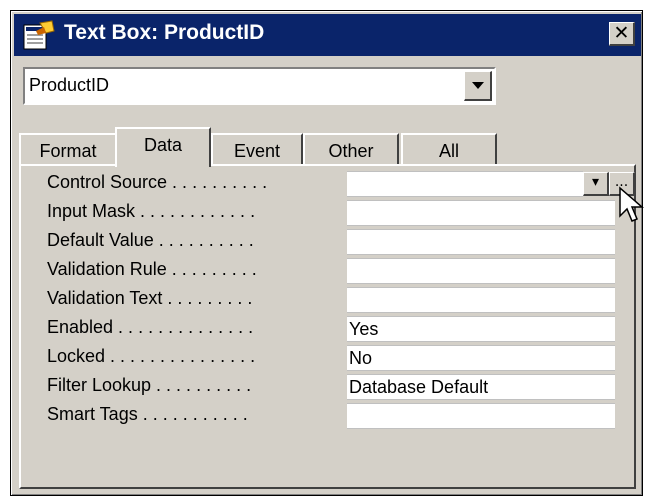 This screenshot has height=498, width=651. I want to click on property-row-validation-text: Validation Text . . . . . . . . ., so click(321, 300).